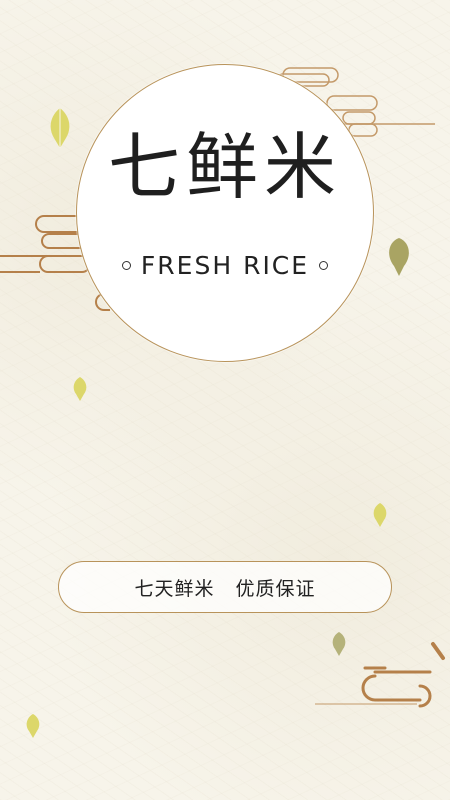  I want to click on slogan-banner: 七天鲜米 优质保证, so click(225, 587).